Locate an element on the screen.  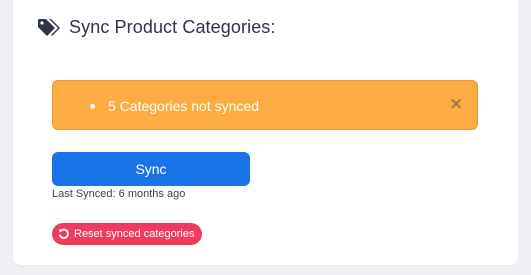
close-icon: × is located at coordinates (456, 104).